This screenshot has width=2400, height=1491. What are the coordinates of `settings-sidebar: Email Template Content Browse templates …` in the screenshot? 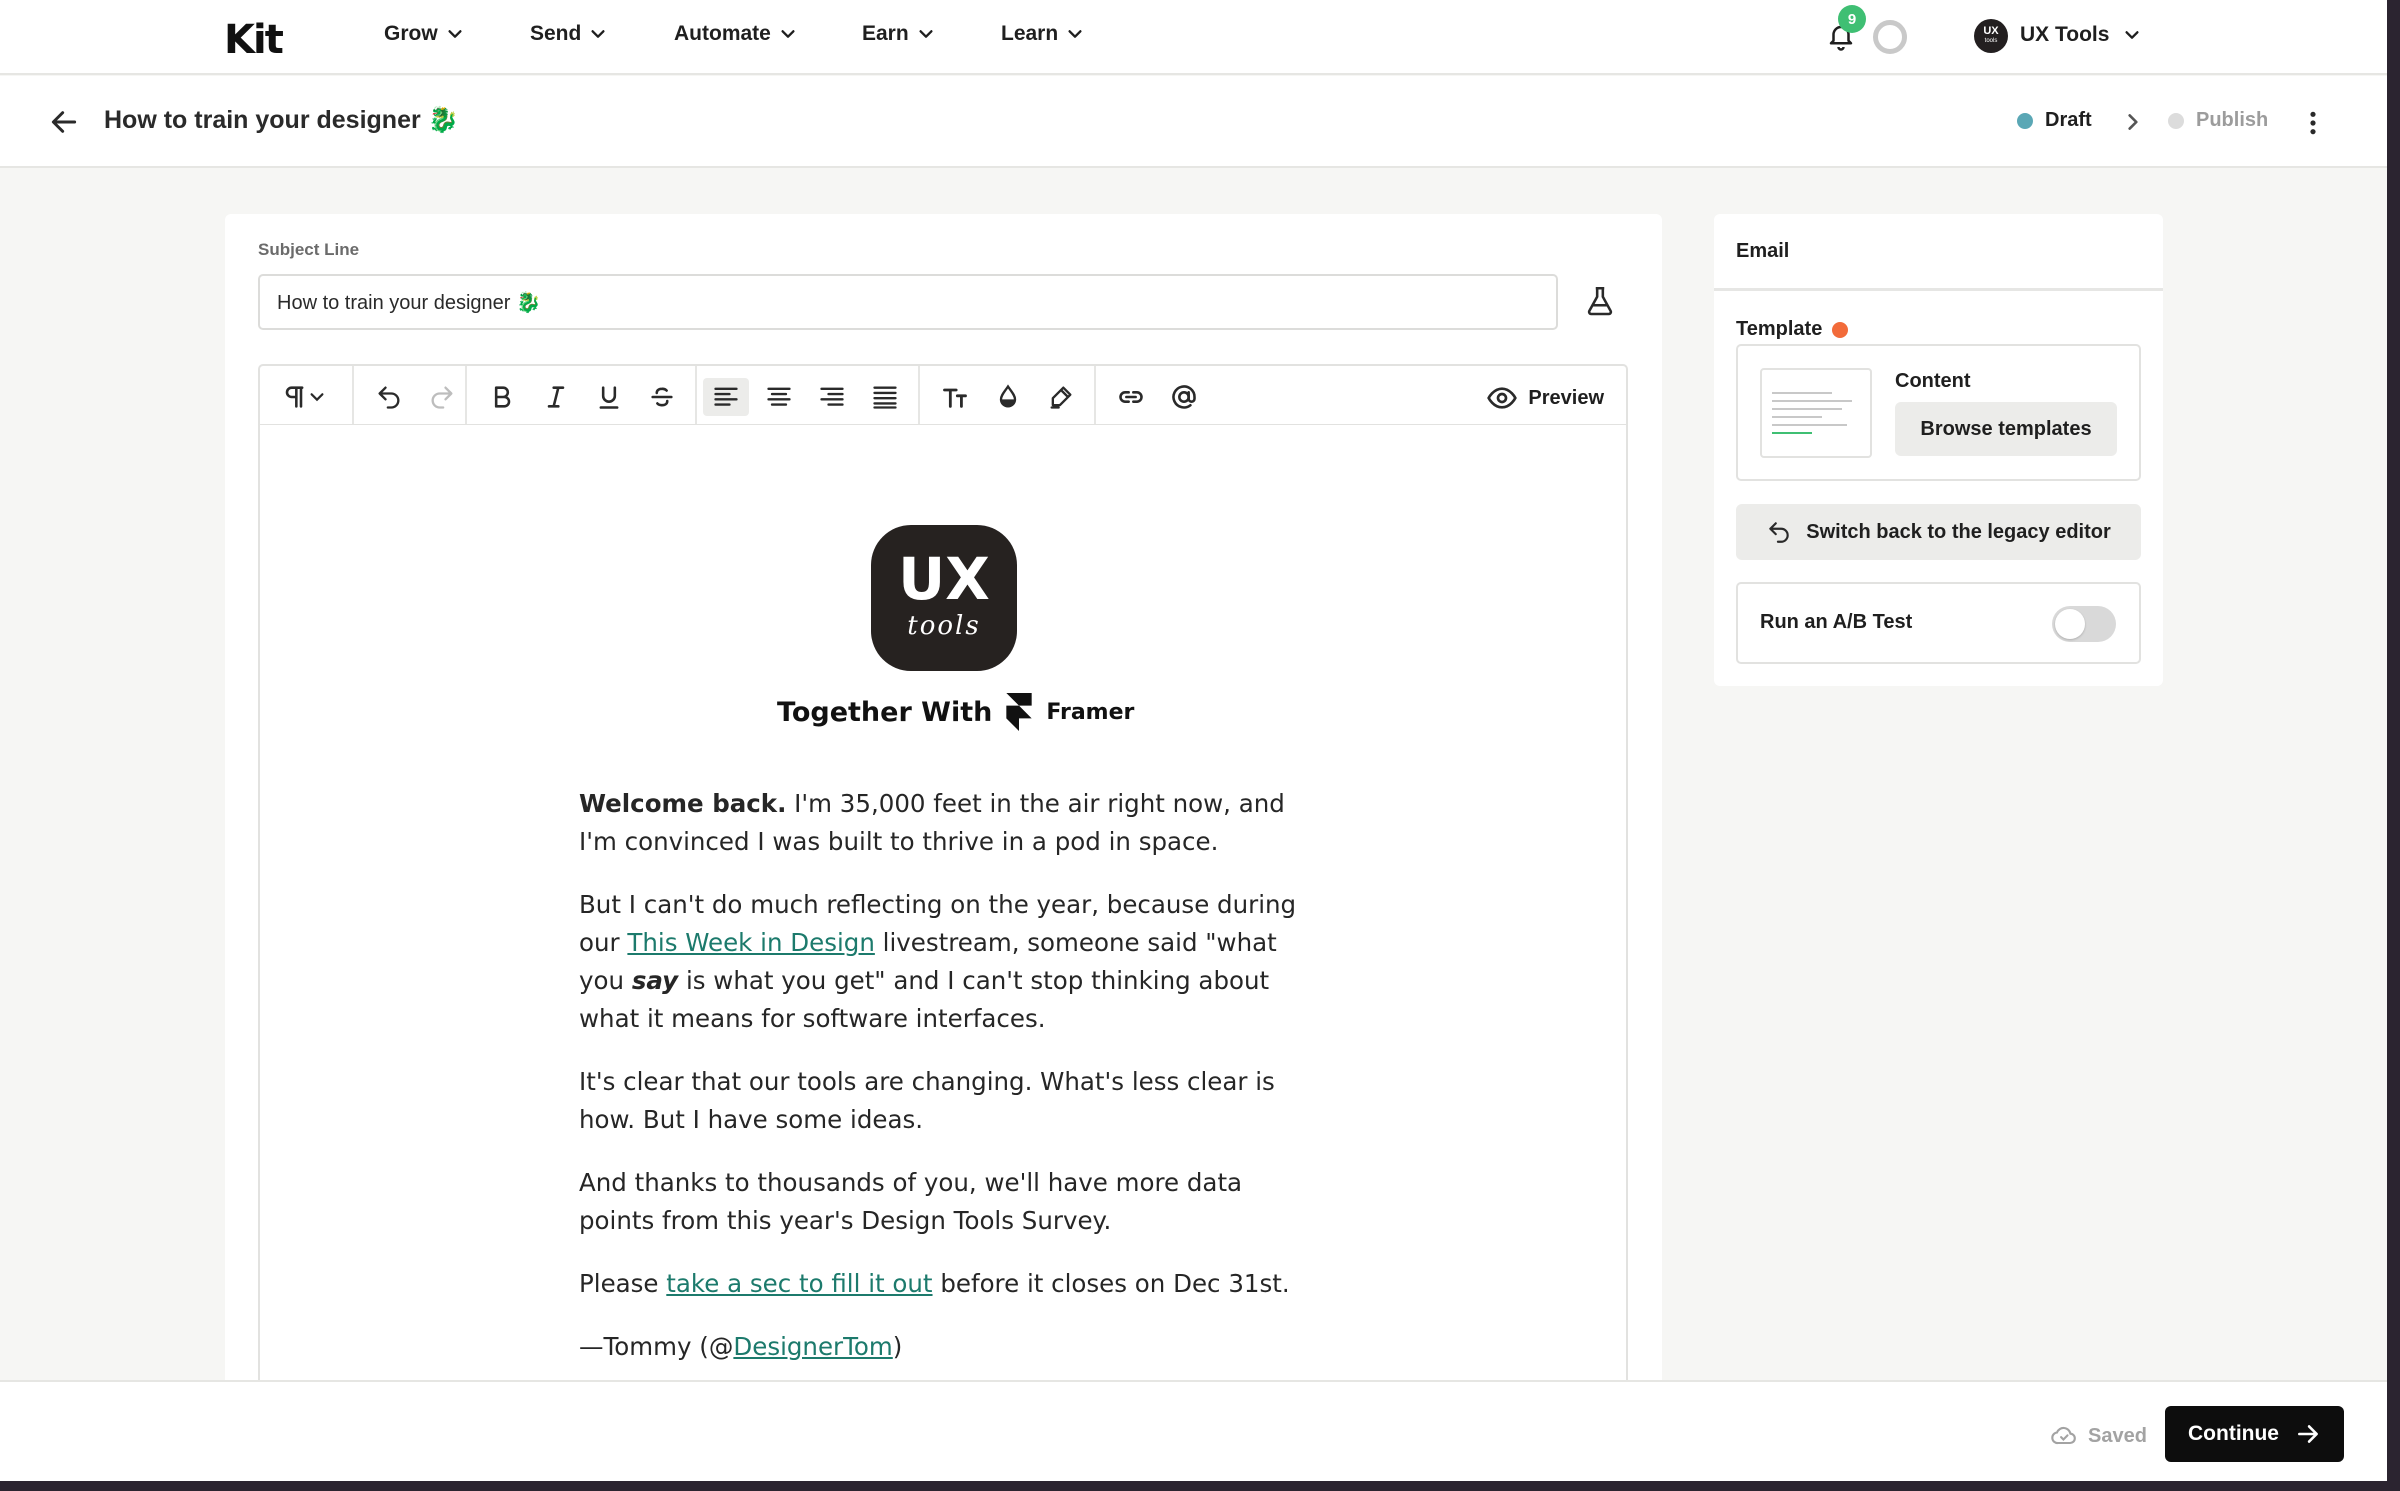 It's located at (1938, 450).